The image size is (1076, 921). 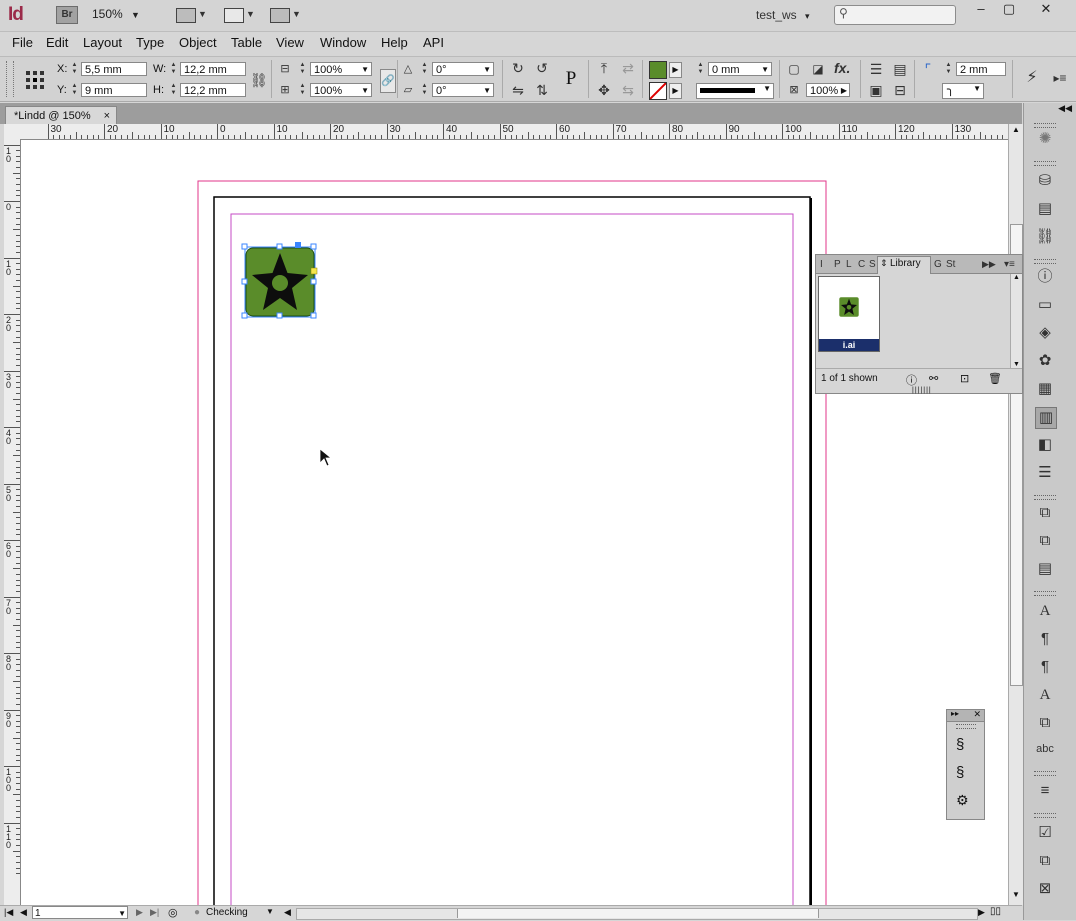 What do you see at coordinates (173, 69) in the screenshot?
I see `w-stepper: ▲ ▼` at bounding box center [173, 69].